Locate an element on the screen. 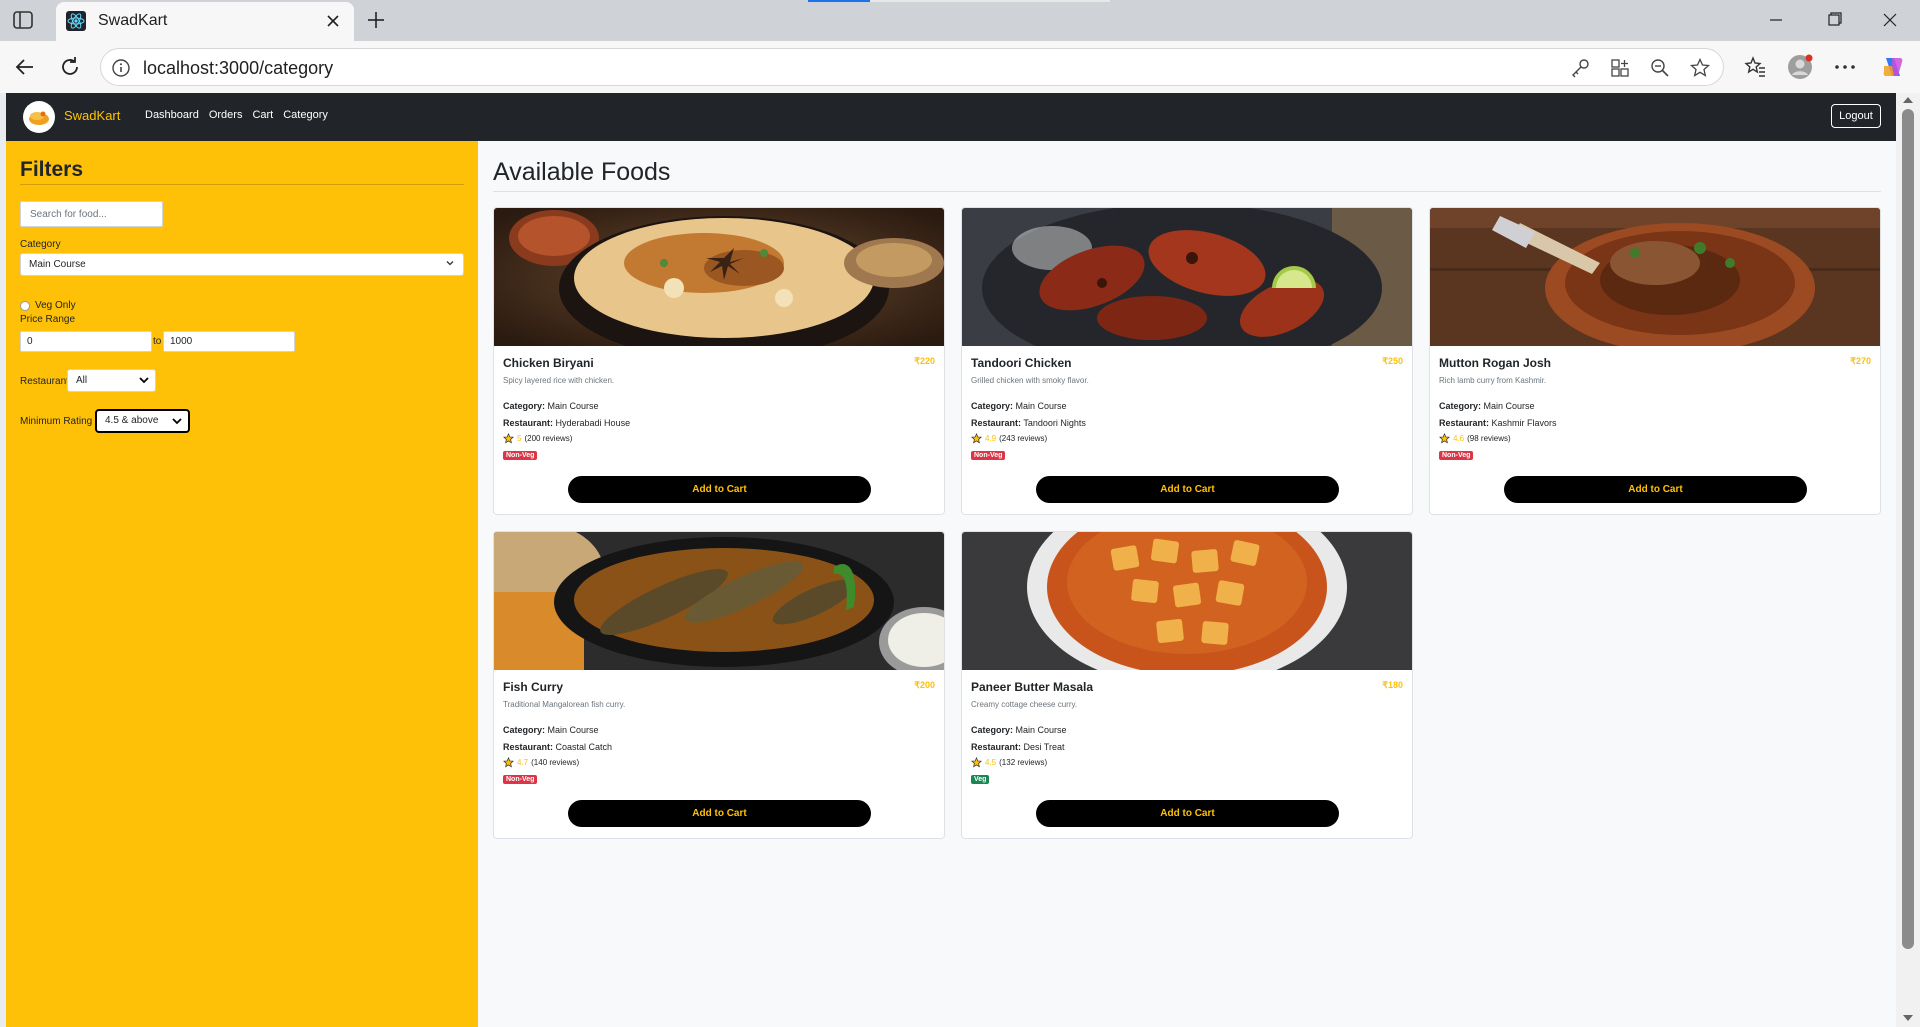 The height and width of the screenshot is (1027, 1920). react-favicon is located at coordinates (76, 21).